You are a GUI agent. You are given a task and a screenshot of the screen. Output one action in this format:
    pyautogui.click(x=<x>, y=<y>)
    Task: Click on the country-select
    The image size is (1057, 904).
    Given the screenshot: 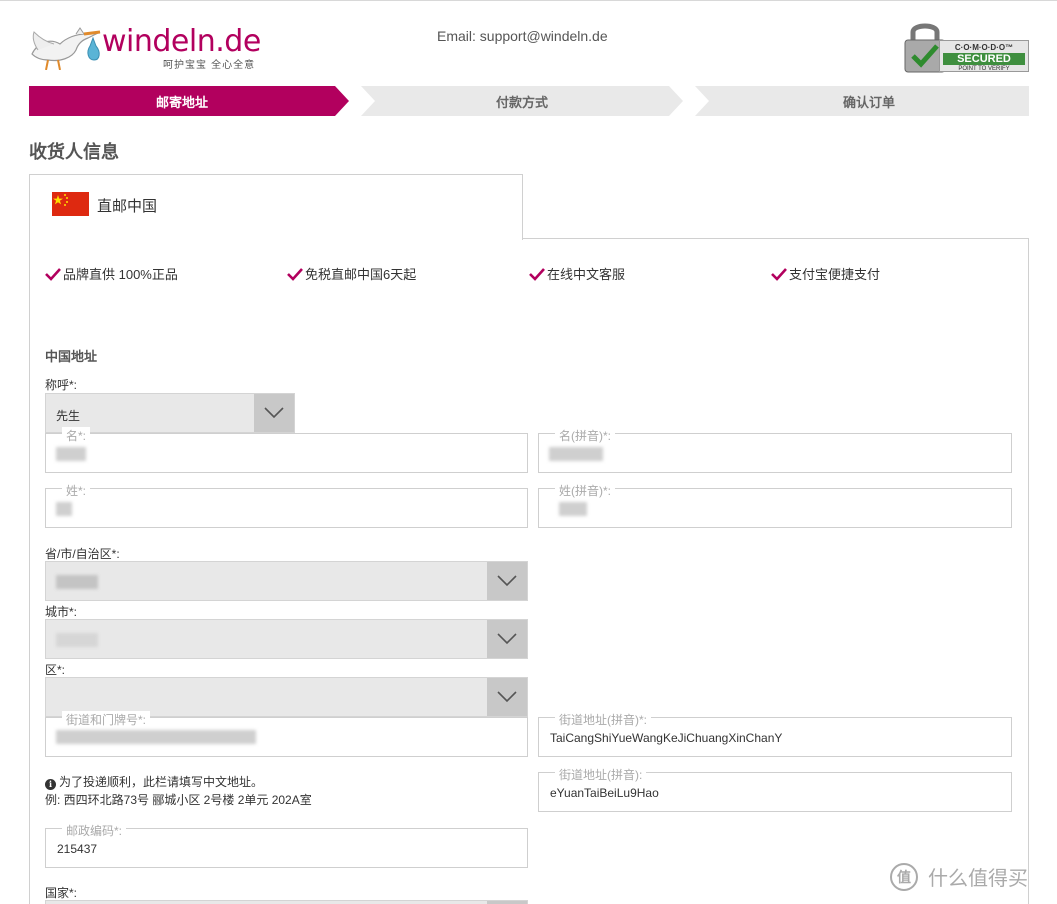 What is the action you would take?
    pyautogui.click(x=286, y=902)
    